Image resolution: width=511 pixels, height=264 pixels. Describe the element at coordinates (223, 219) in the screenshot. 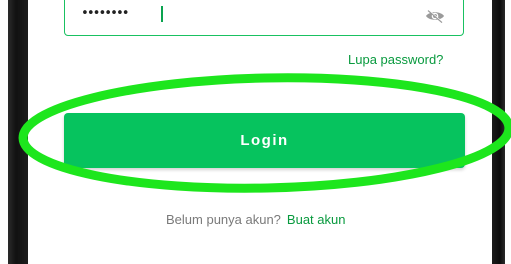

I see `signup-prompt: Belum punya akun?` at that location.